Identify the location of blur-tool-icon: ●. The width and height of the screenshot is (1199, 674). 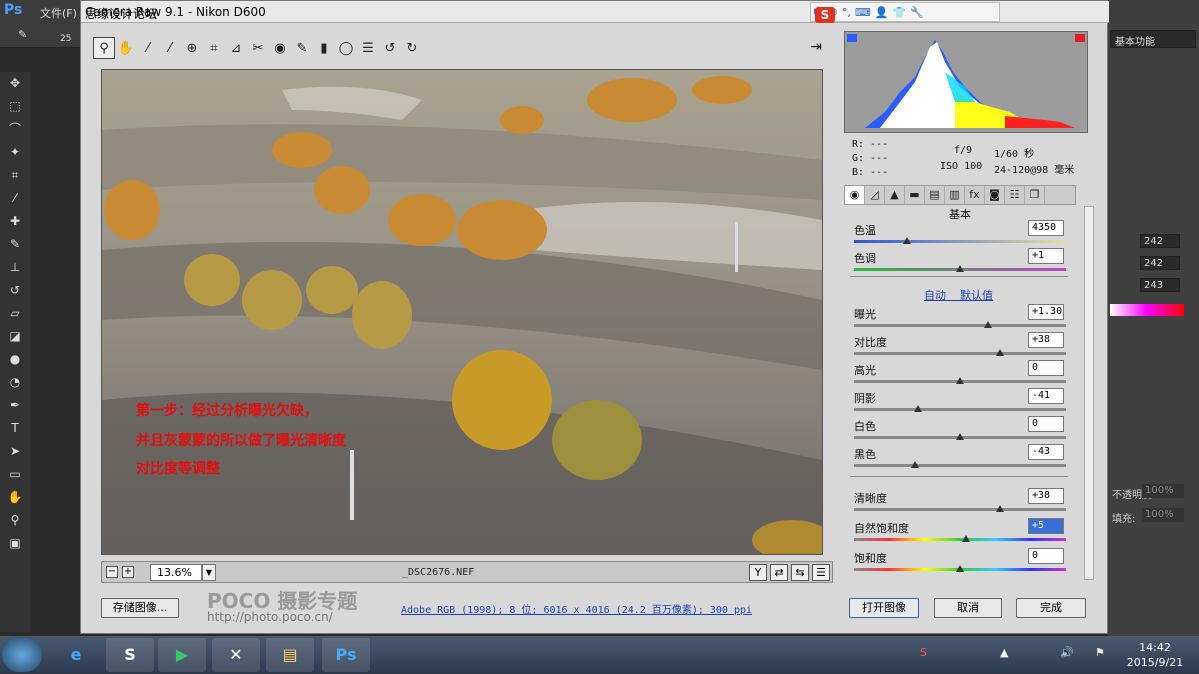
(15, 359).